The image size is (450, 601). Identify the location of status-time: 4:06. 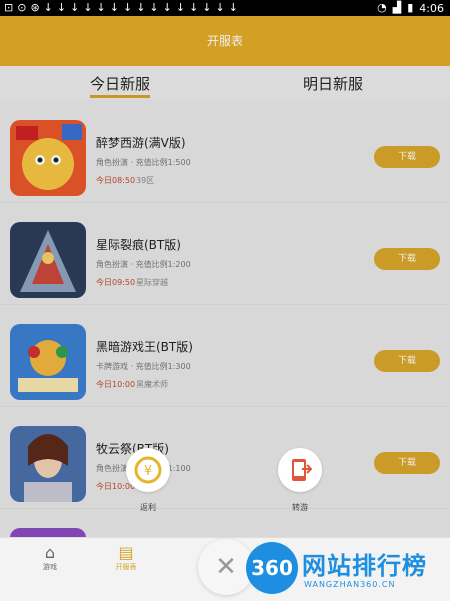
(431, 8).